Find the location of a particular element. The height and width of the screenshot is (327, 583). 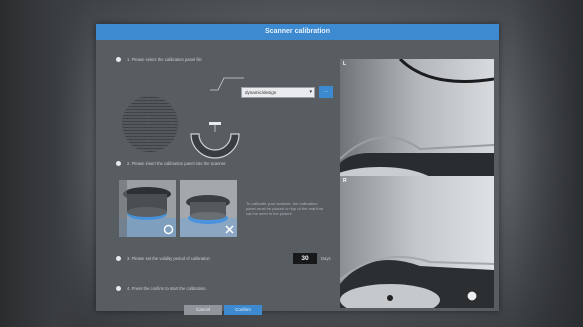

scan-view-left-label: L is located at coordinates (345, 64).